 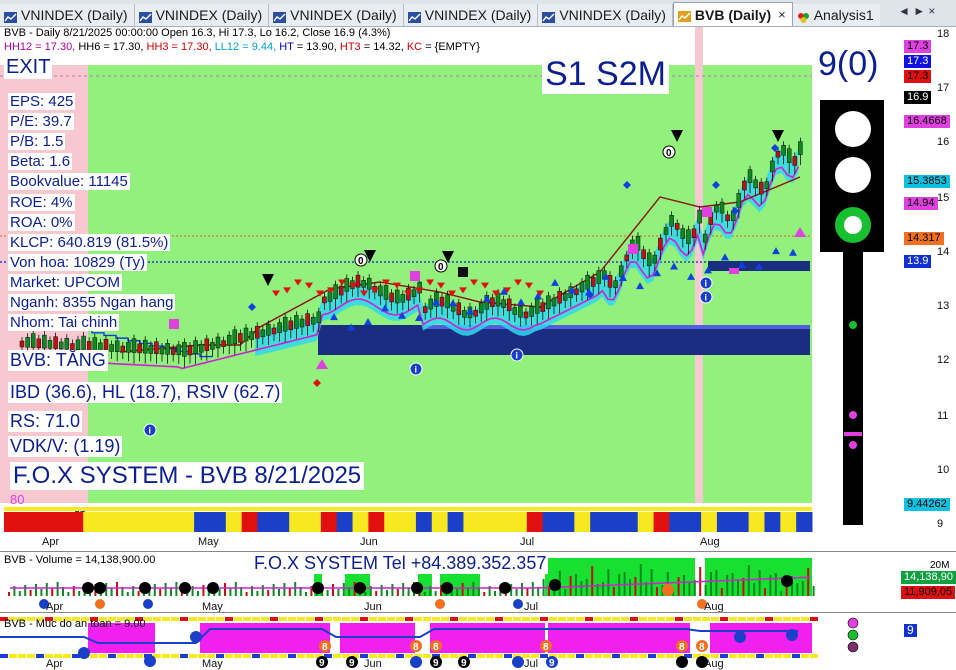 I want to click on vdk-label: VDK/V: (1.19), so click(x=65, y=446).